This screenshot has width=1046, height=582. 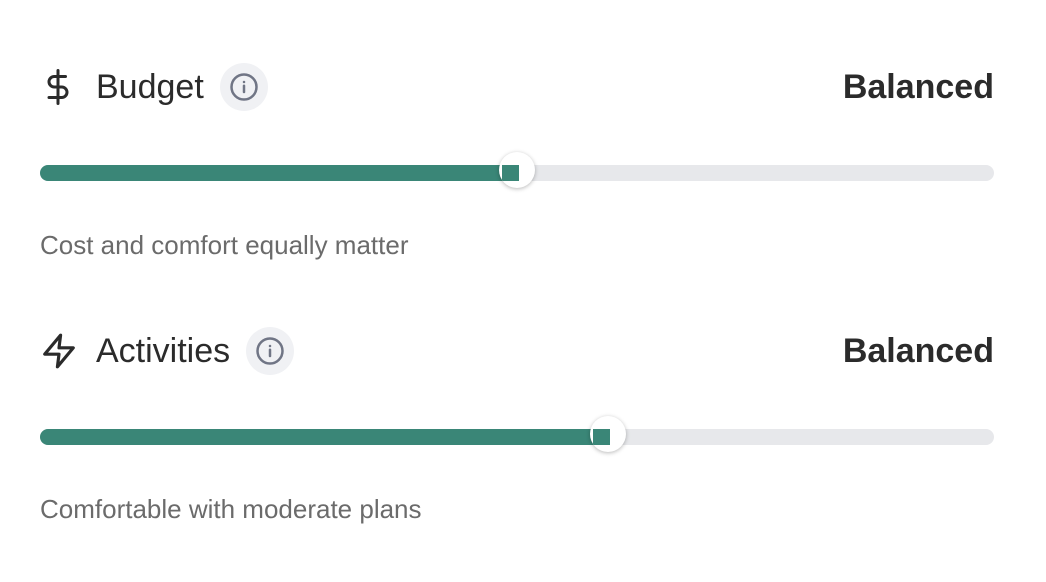 What do you see at coordinates (517, 87) in the screenshot?
I see `budget-header: Budget Balanced` at bounding box center [517, 87].